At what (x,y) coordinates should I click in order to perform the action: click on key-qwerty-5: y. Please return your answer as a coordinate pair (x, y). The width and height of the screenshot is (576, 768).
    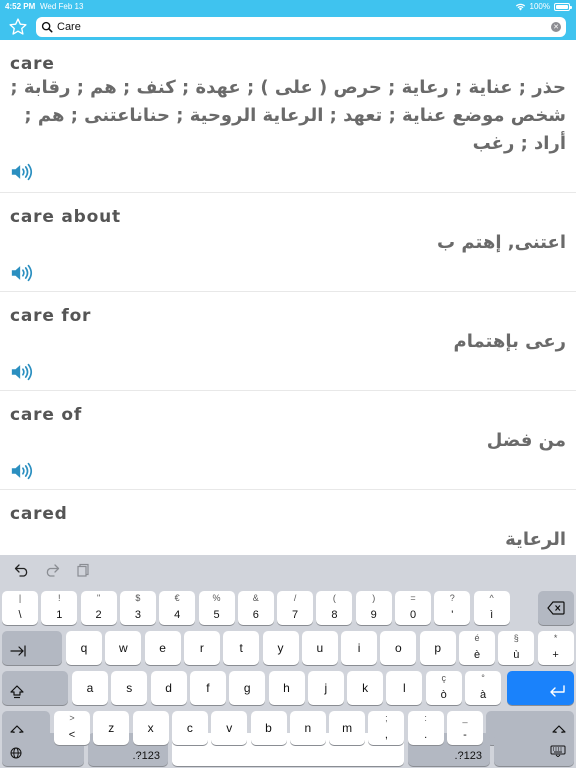
    Looking at the image, I should click on (280, 648).